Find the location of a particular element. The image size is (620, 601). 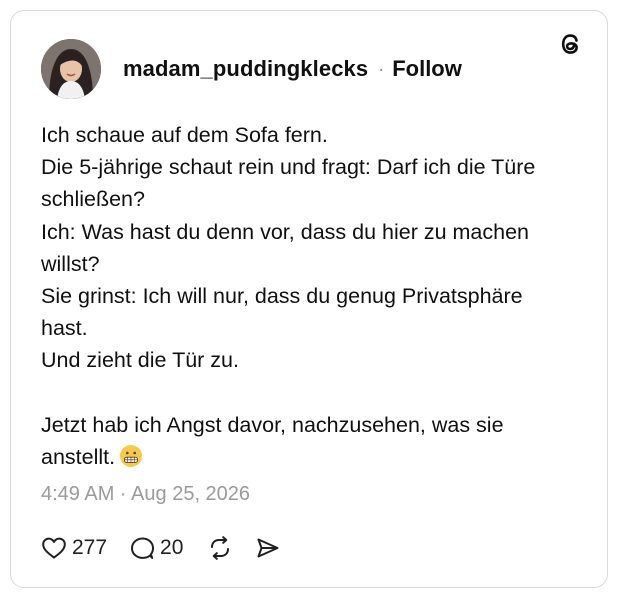

post-line: willst? is located at coordinates (70, 263).